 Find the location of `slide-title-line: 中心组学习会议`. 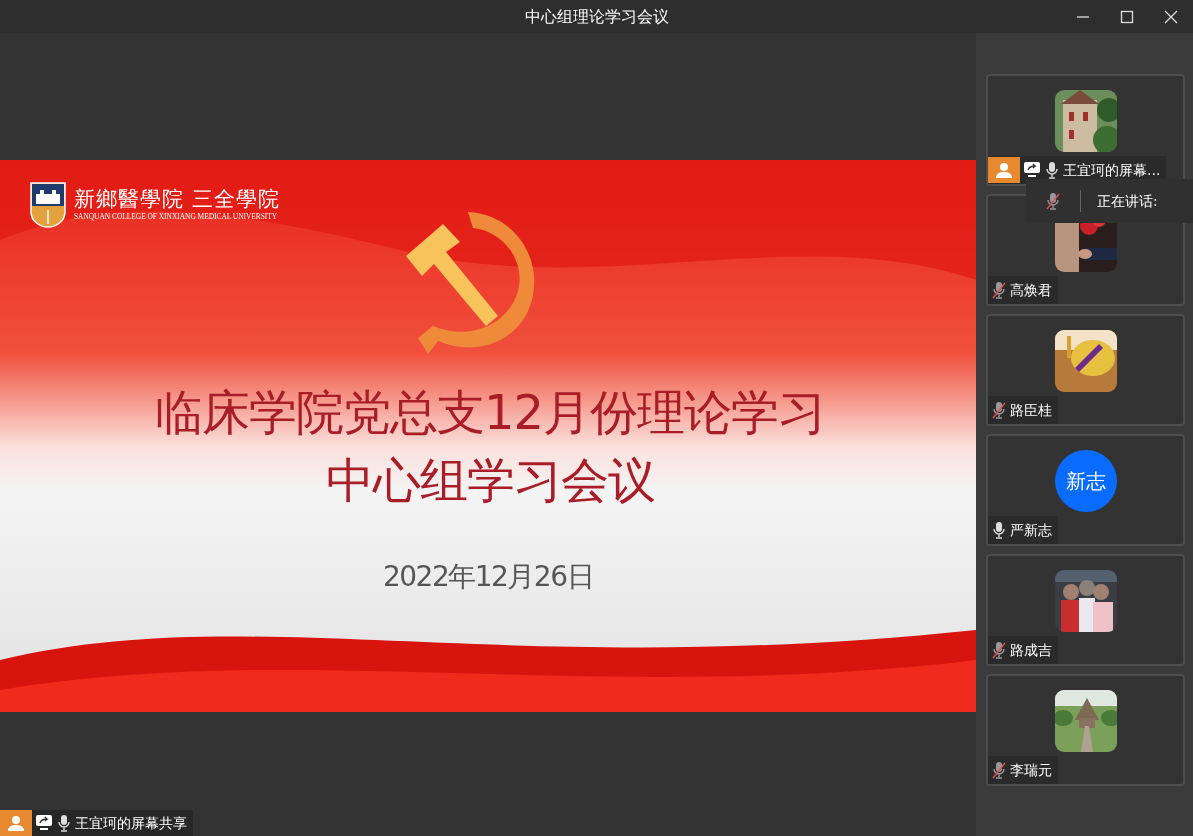

slide-title-line: 中心组学习会议 is located at coordinates (490, 480).